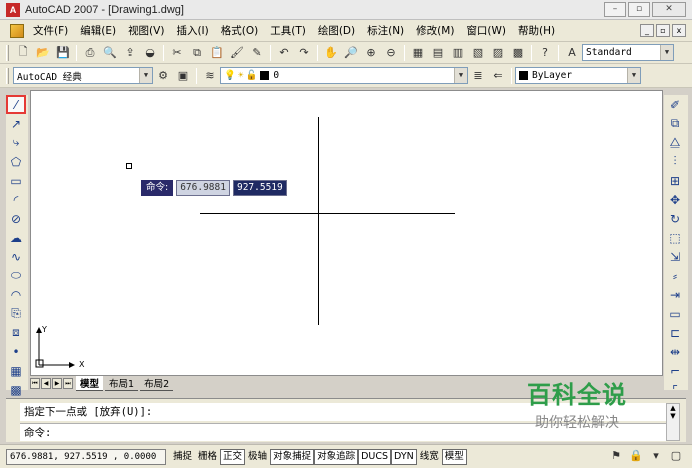 The height and width of the screenshot is (468, 692). I want to click on menu-modify: 修改(M), so click(435, 30).